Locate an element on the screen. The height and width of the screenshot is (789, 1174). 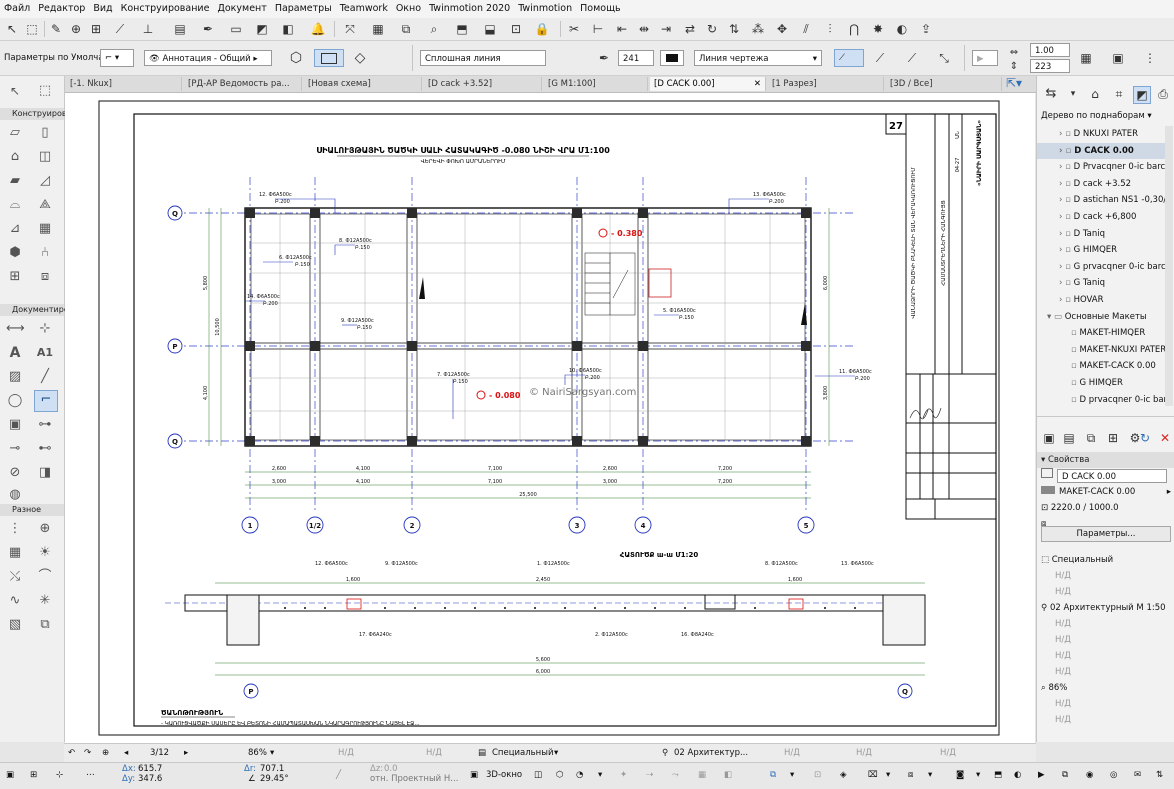
suspend-groups-icon: ⊡ is located at coordinates (516, 29).